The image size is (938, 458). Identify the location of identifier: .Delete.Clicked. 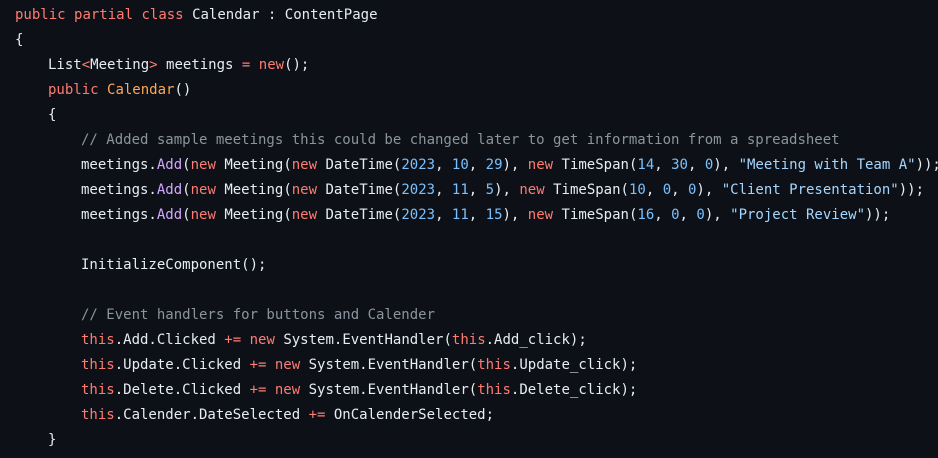
(182, 390).